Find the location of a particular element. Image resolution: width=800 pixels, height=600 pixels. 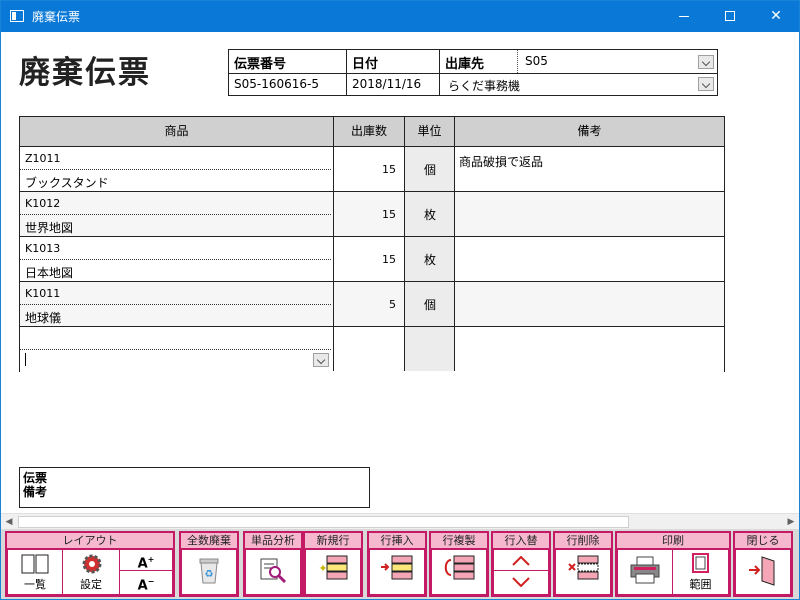

maximize-button is located at coordinates (730, 16).